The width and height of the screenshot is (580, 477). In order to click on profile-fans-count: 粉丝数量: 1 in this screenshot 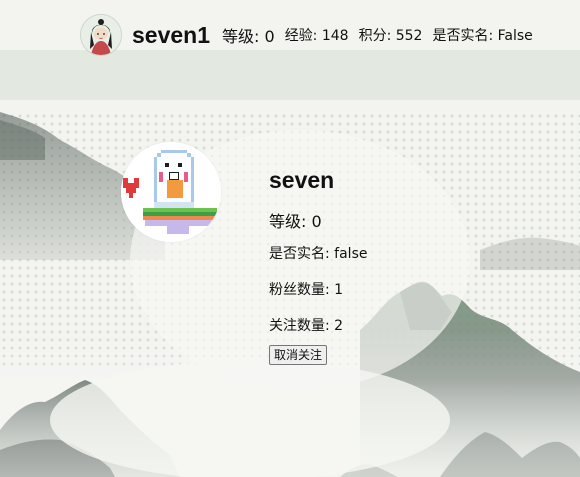, I will do `click(306, 290)`.